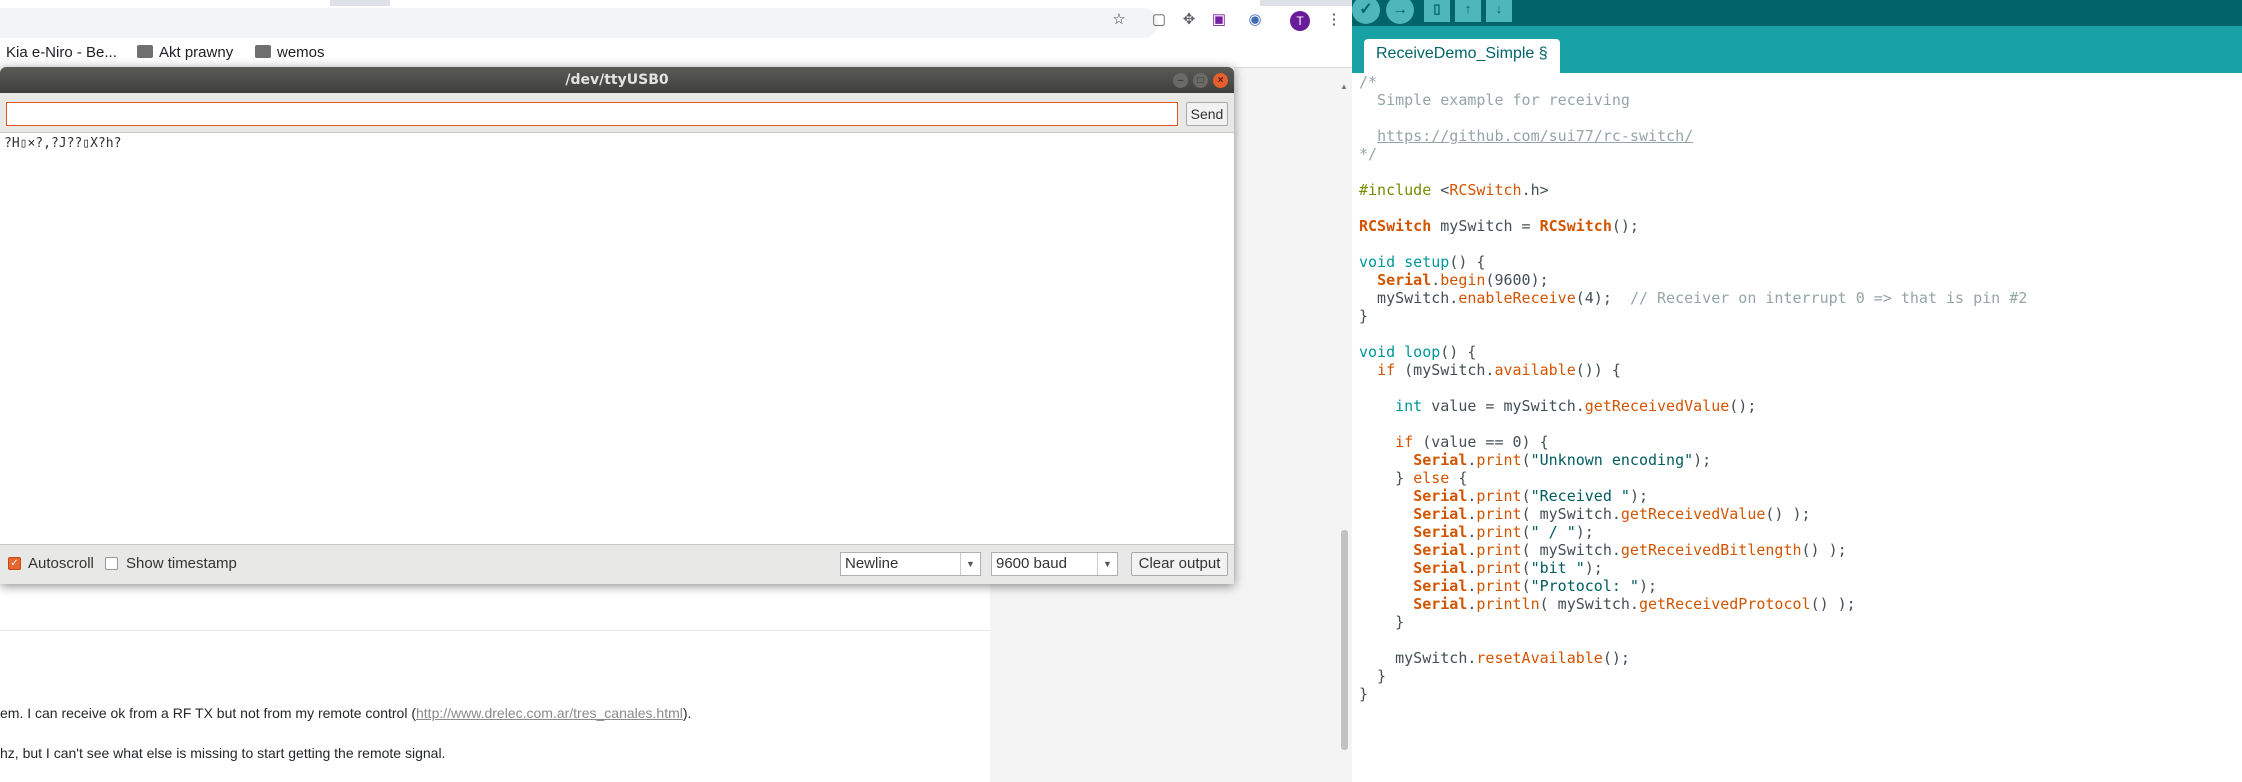 The height and width of the screenshot is (782, 2242). Describe the element at coordinates (1179, 564) in the screenshot. I see `clear-output-button: Clear output` at that location.